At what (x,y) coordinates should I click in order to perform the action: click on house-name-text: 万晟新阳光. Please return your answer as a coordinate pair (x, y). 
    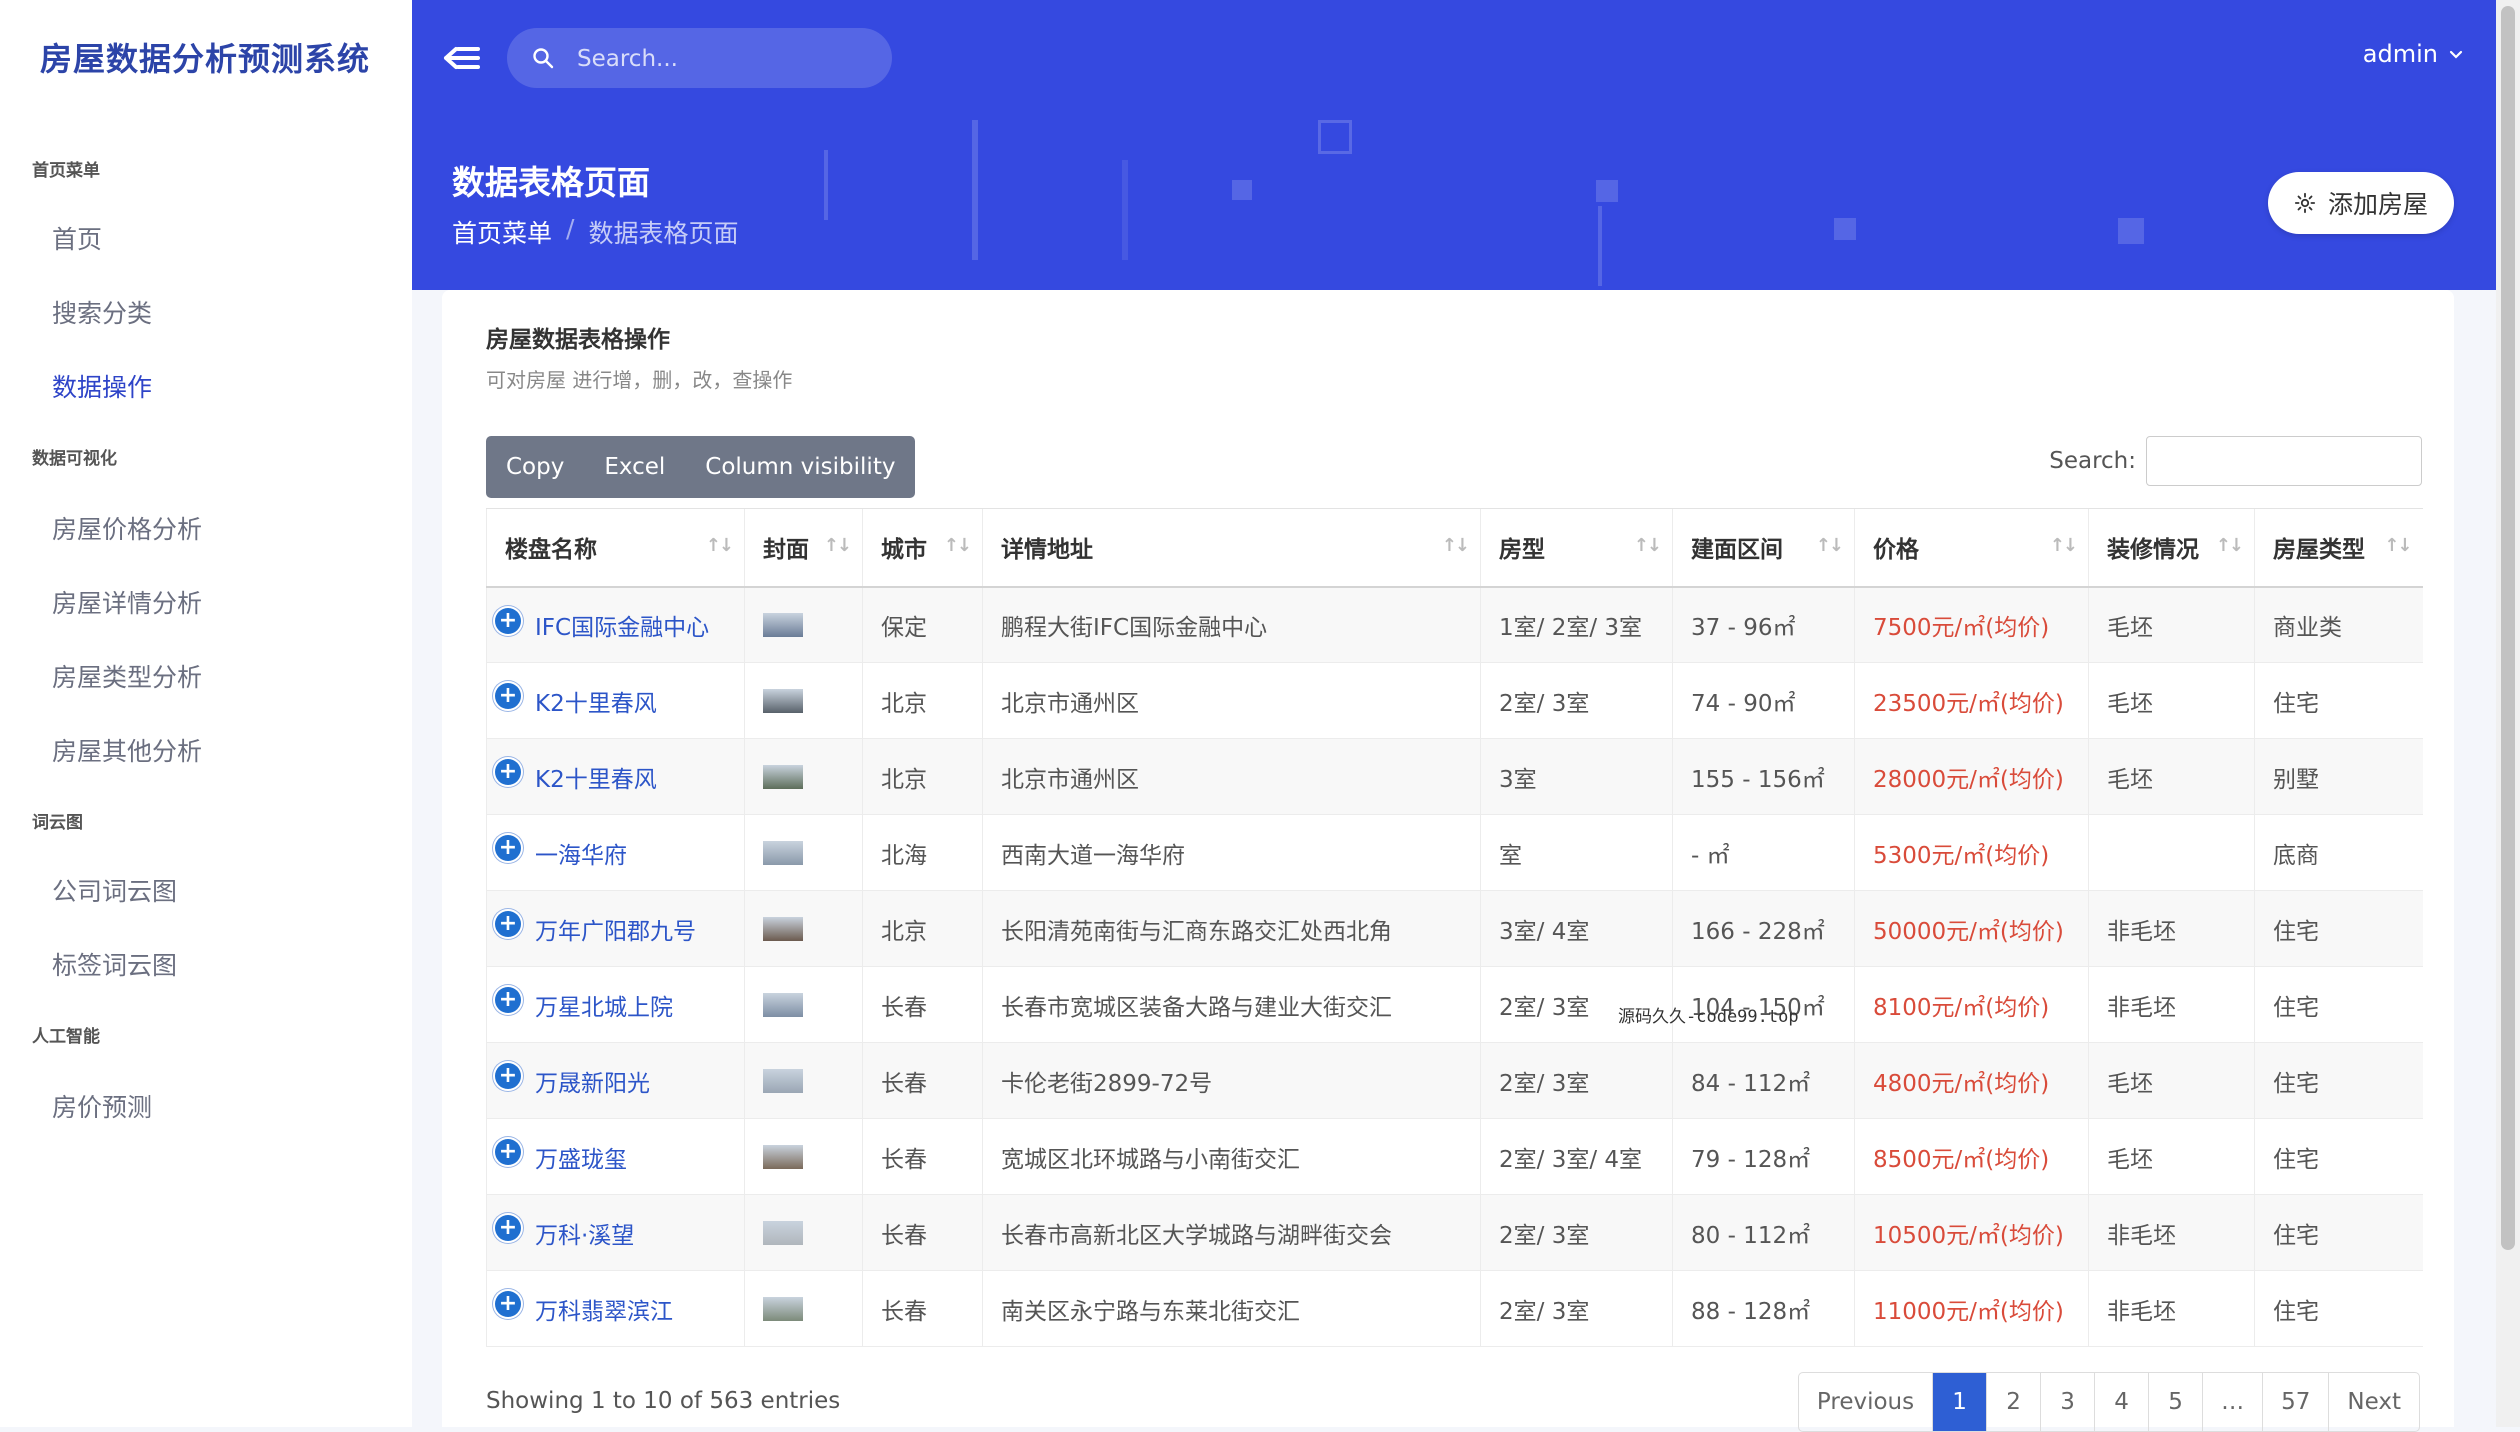
    Looking at the image, I should click on (592, 1084).